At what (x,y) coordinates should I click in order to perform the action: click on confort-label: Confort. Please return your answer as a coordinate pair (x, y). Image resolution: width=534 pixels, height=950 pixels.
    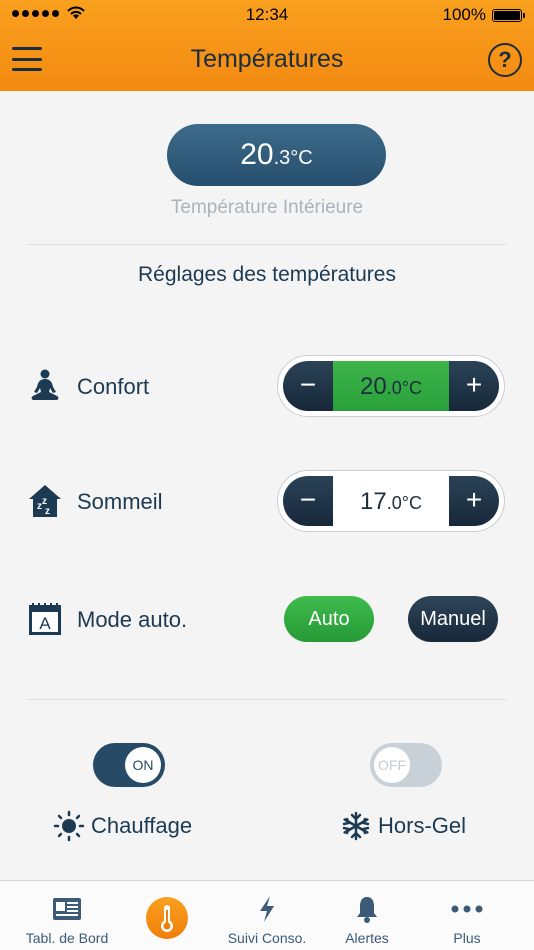
    Looking at the image, I should click on (113, 386).